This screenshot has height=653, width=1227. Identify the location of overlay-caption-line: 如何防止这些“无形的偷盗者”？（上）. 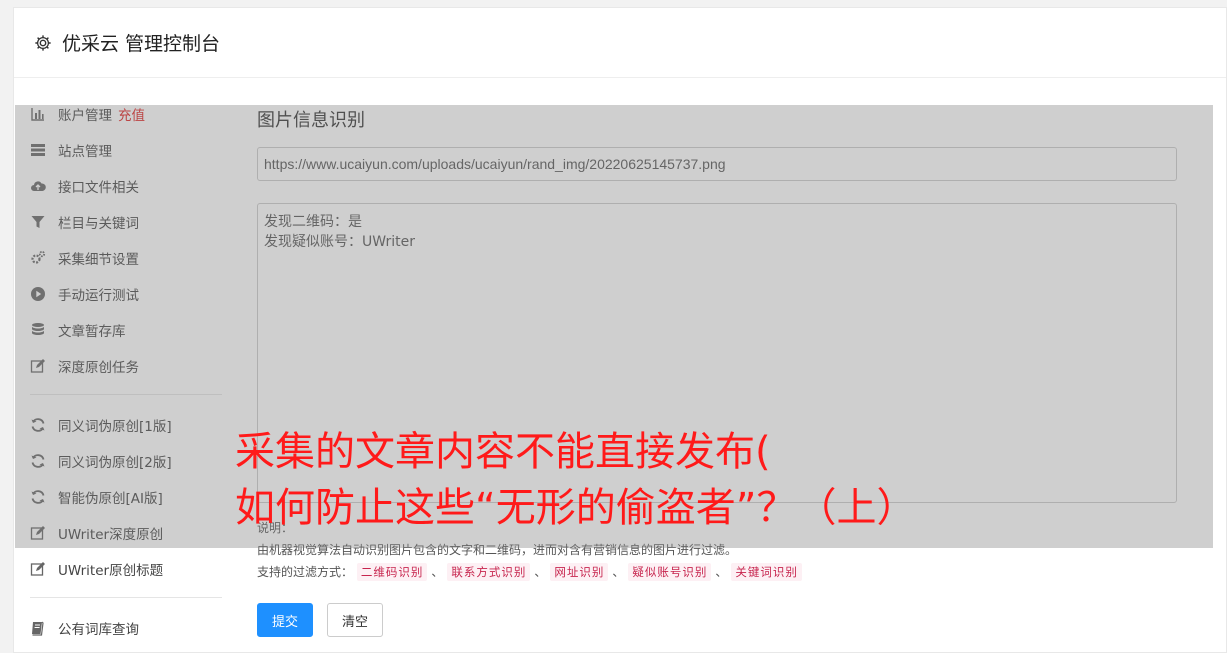
(576, 508).